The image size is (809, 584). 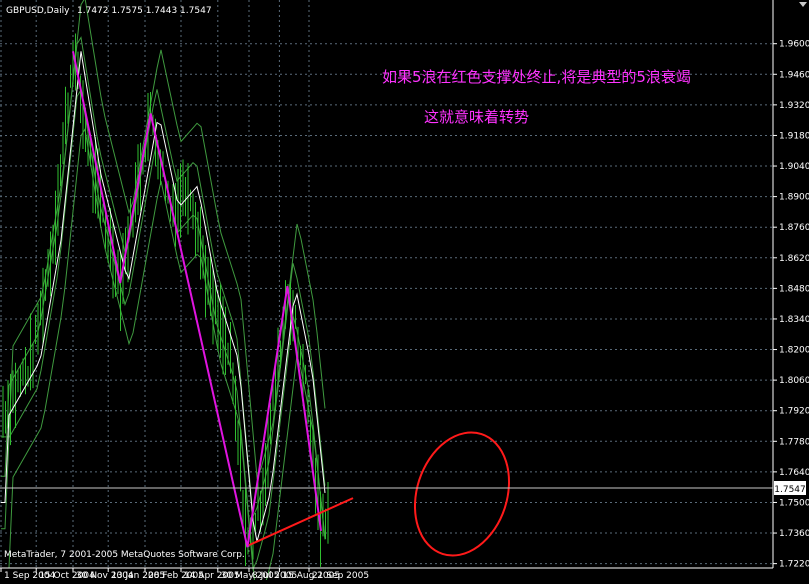 What do you see at coordinates (794, 136) in the screenshot?
I see `y-tick-label: 1.9180` at bounding box center [794, 136].